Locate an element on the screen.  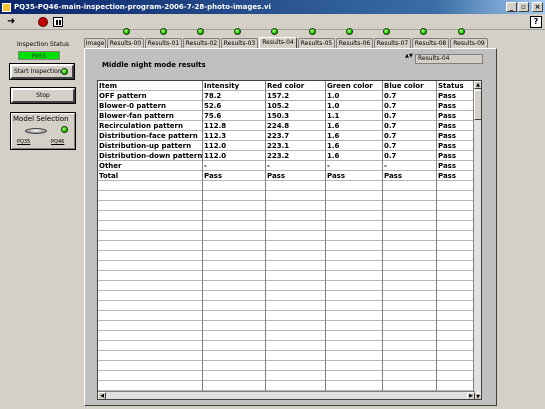
table-cell: 157.2 is located at coordinates (295, 96).